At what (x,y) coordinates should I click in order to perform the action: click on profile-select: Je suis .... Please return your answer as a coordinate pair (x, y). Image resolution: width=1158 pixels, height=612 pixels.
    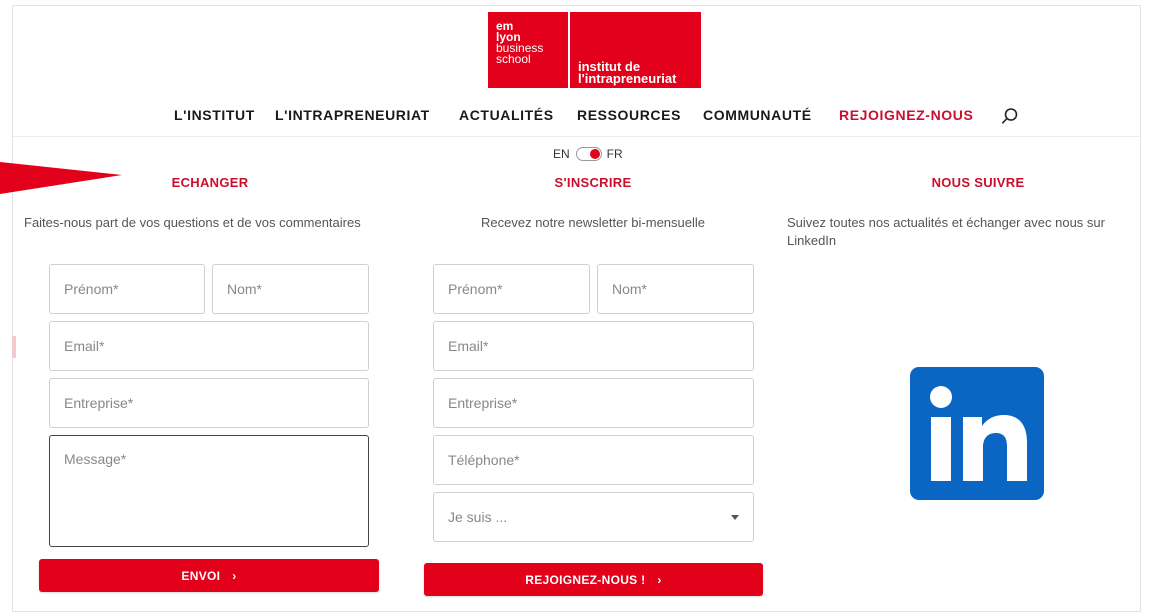
    Looking at the image, I should click on (593, 517).